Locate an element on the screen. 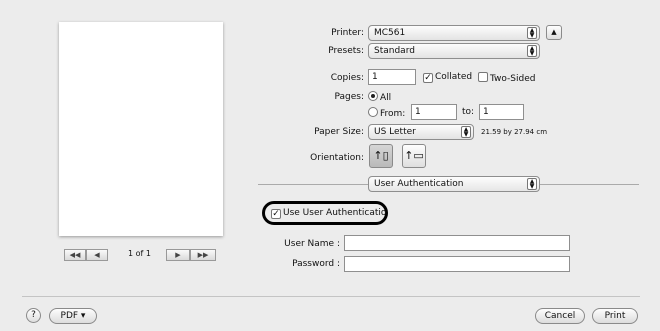  username-field is located at coordinates (457, 243).